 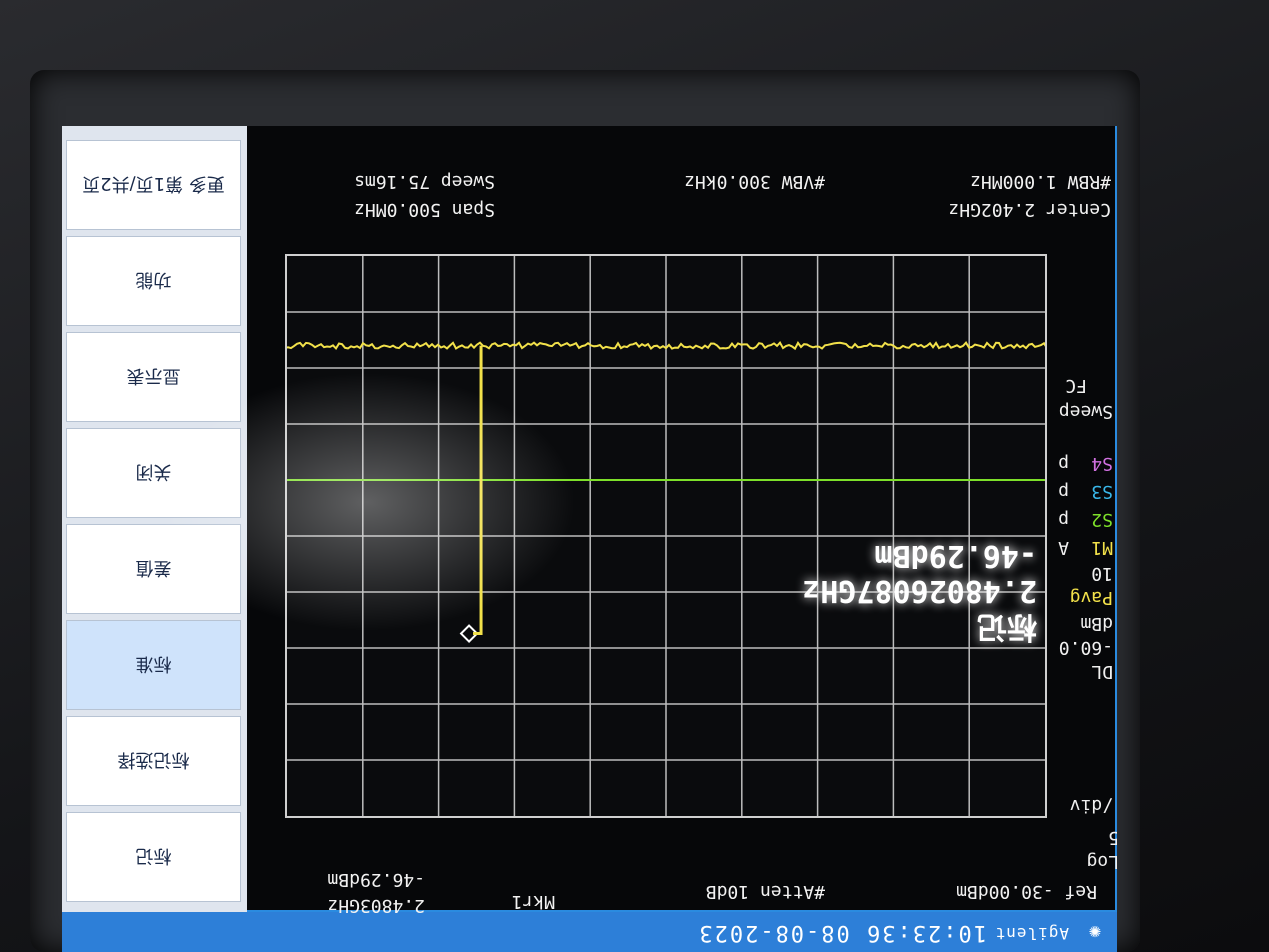 What do you see at coordinates (589, 932) in the screenshot?
I see `status-bar: ✺ Agilent 10:23:36 08-08-2023` at bounding box center [589, 932].